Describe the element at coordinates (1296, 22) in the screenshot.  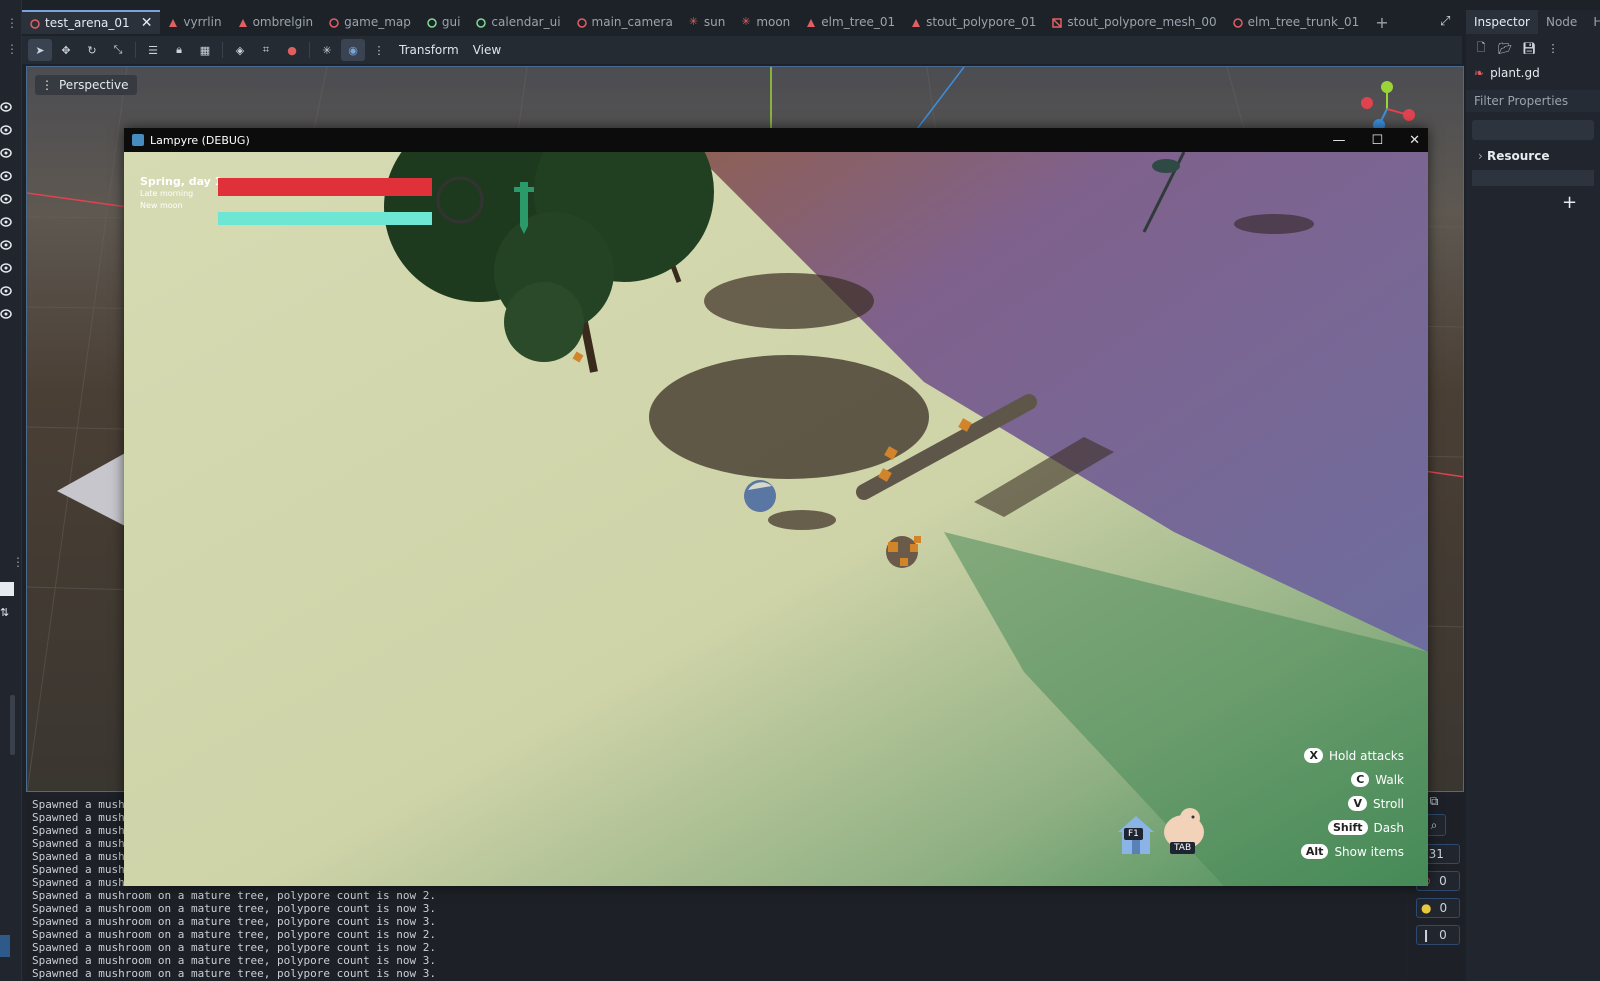
I see `tab-elm-tree-trunk: elm_tree_trunk_01` at that location.